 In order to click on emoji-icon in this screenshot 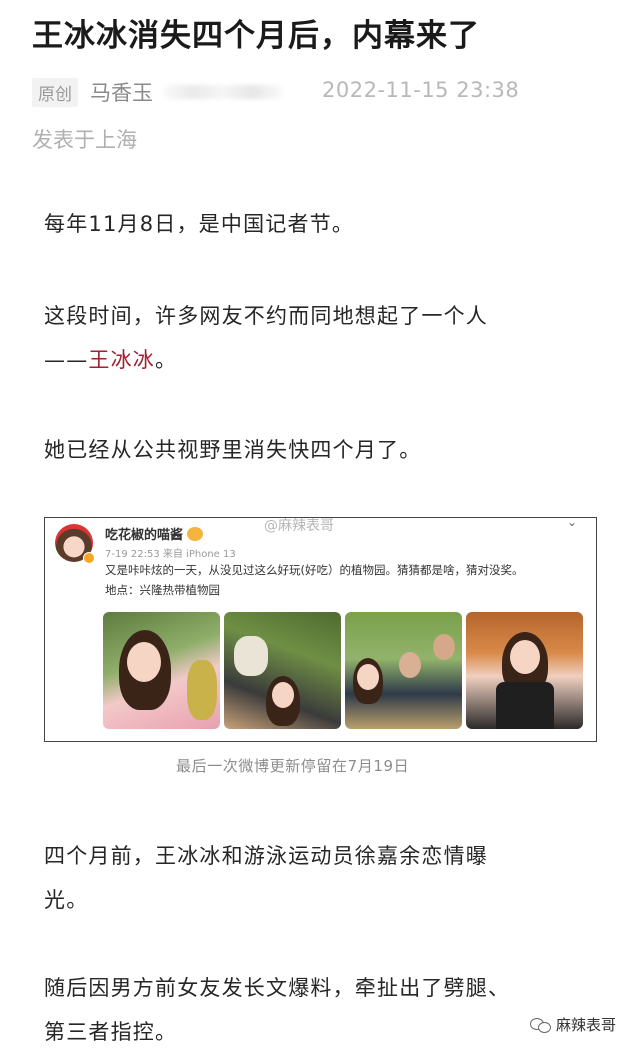, I will do `click(195, 534)`.